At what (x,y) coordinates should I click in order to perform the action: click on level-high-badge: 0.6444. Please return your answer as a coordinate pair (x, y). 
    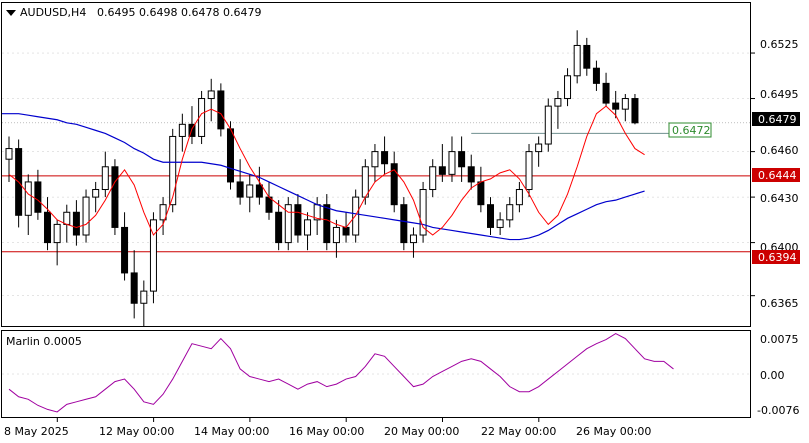
    Looking at the image, I should click on (776, 175).